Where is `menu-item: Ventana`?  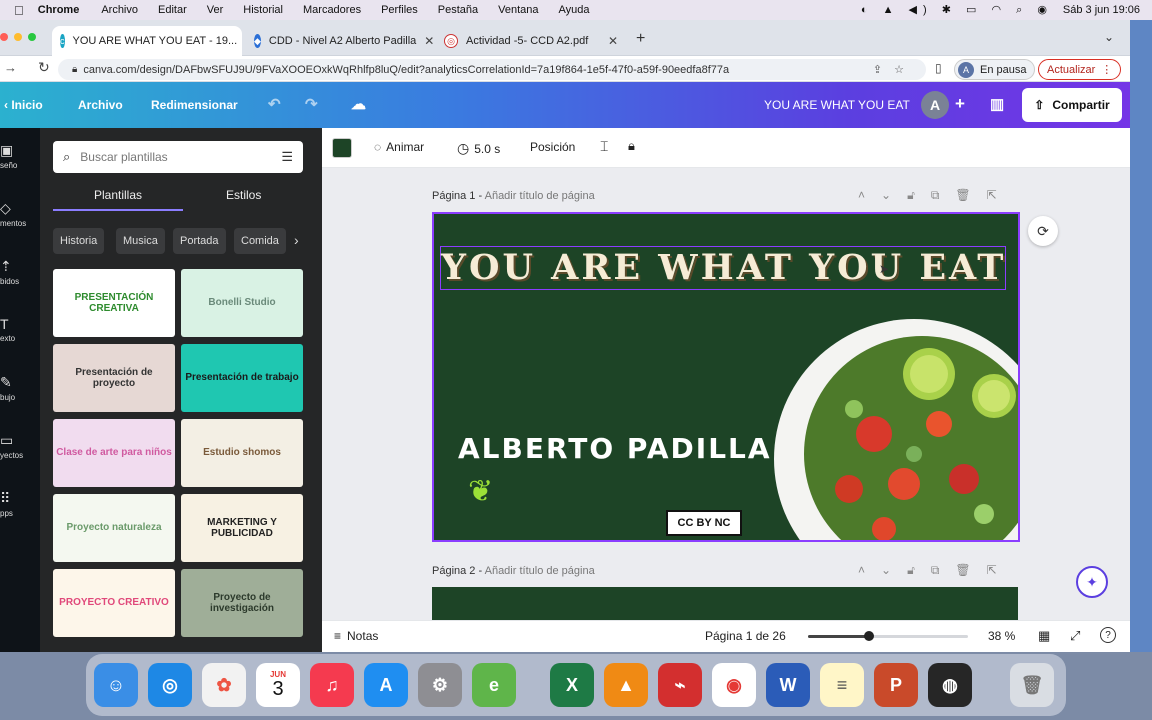
menu-item: Ventana is located at coordinates (518, 10).